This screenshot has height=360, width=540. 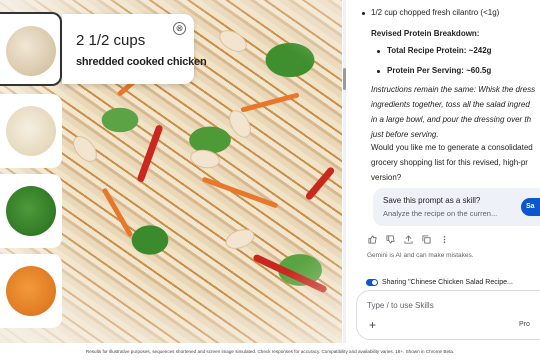 I want to click on thumbs-up-icon, so click(x=372, y=240).